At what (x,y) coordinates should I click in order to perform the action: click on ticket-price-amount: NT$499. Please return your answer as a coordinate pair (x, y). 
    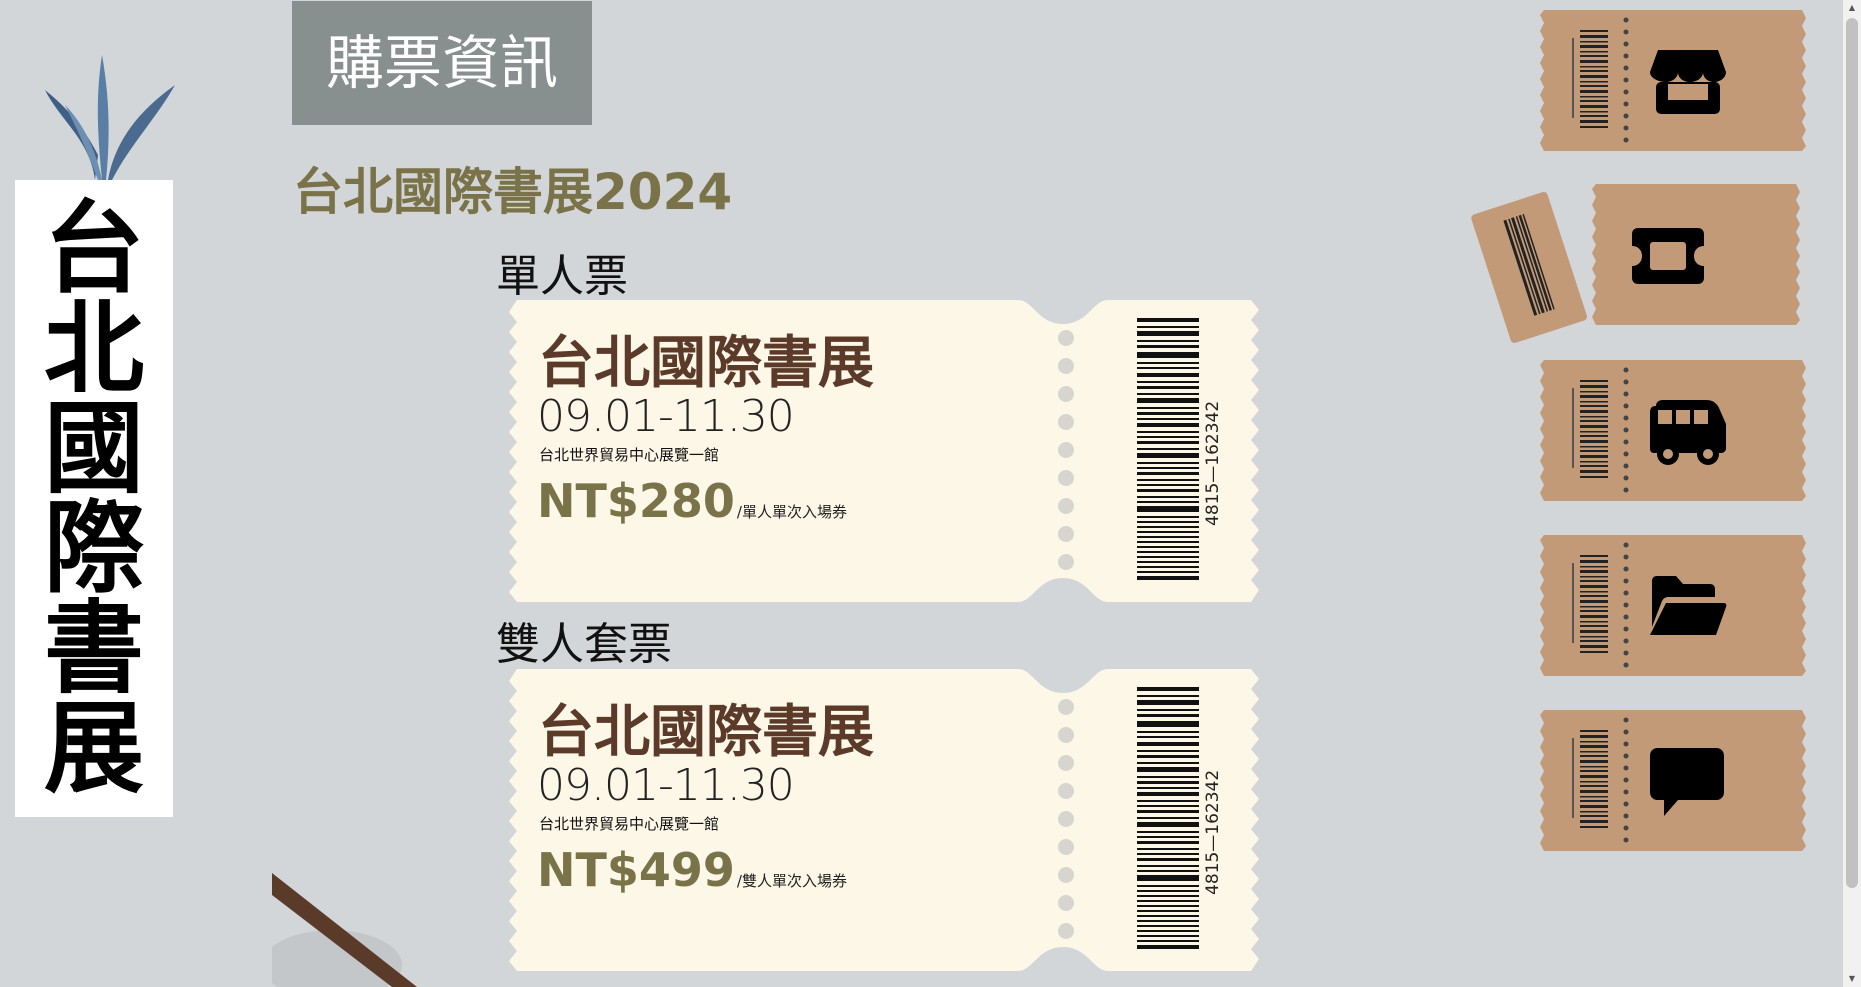
    Looking at the image, I should click on (636, 870).